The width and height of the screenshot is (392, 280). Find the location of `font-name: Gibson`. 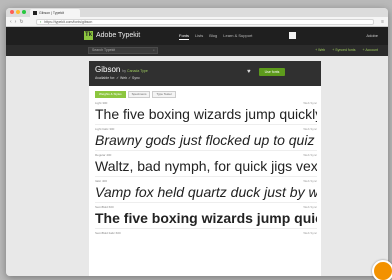

font-name: Gibson is located at coordinates (108, 69).